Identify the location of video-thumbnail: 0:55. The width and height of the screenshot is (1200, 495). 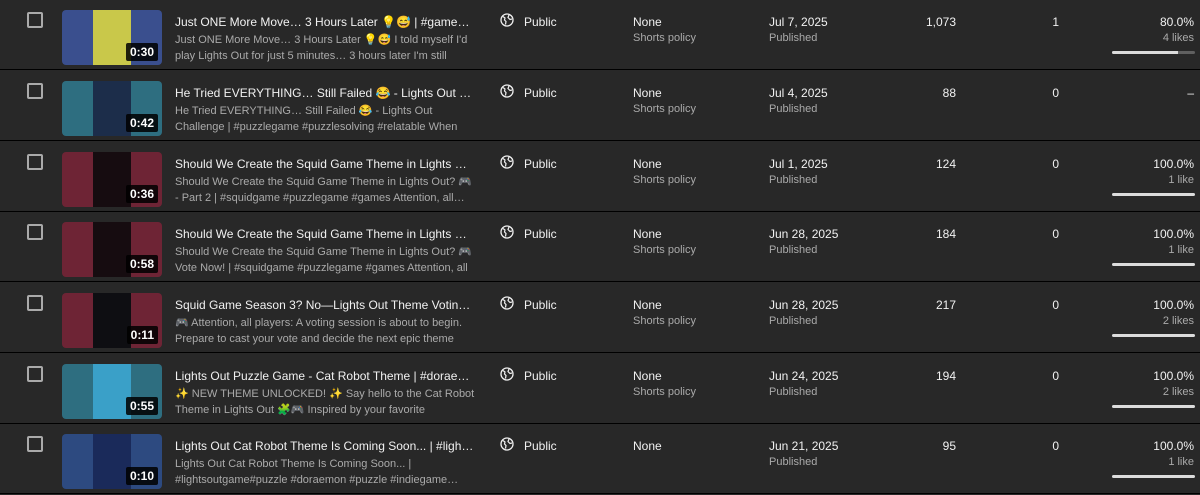
(112, 391).